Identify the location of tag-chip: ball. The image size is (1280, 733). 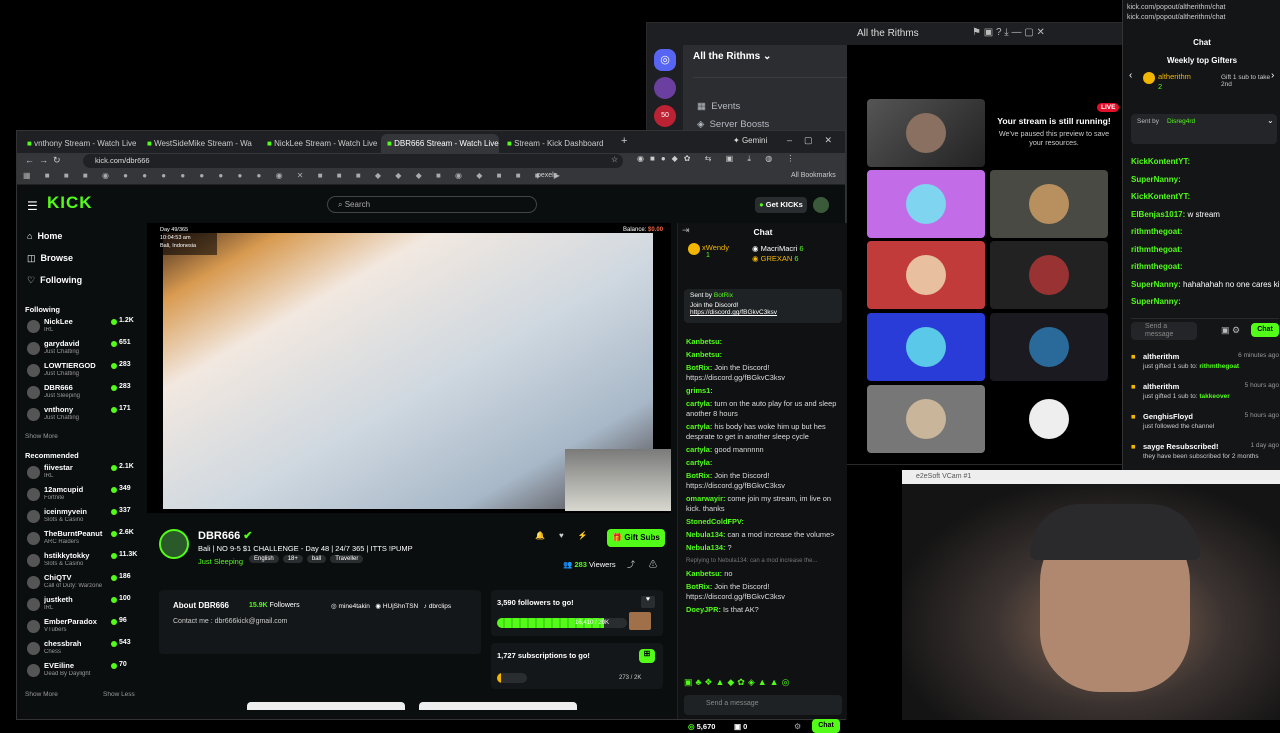
(316, 559).